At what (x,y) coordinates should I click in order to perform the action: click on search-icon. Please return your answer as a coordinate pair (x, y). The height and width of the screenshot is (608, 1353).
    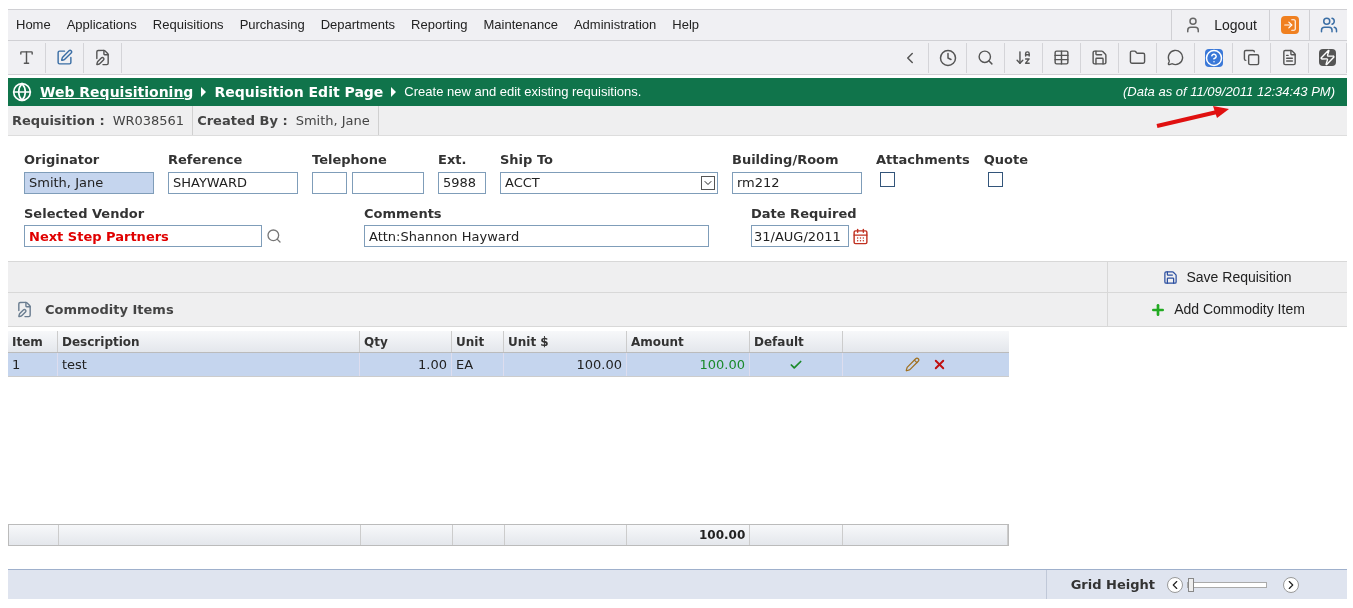
    Looking at the image, I should click on (274, 236).